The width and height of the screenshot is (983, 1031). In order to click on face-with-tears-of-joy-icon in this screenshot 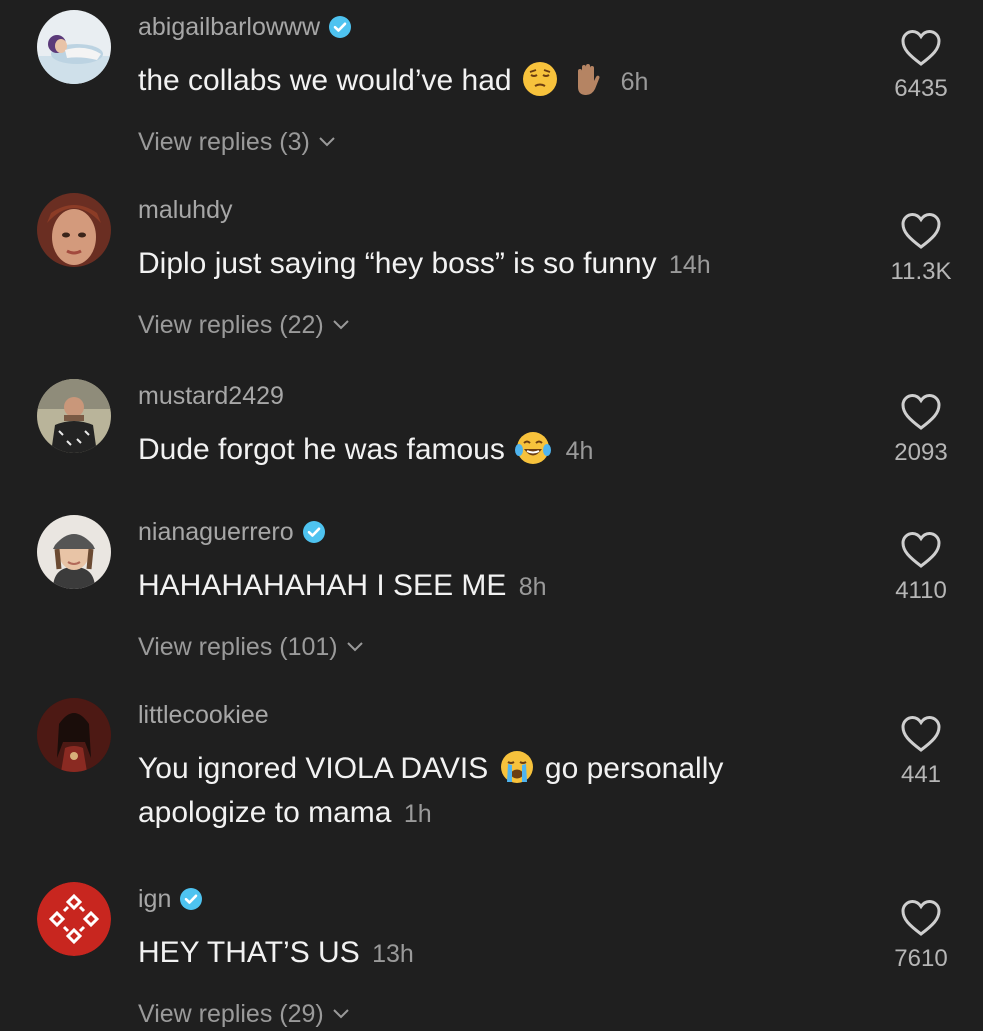, I will do `click(533, 448)`.